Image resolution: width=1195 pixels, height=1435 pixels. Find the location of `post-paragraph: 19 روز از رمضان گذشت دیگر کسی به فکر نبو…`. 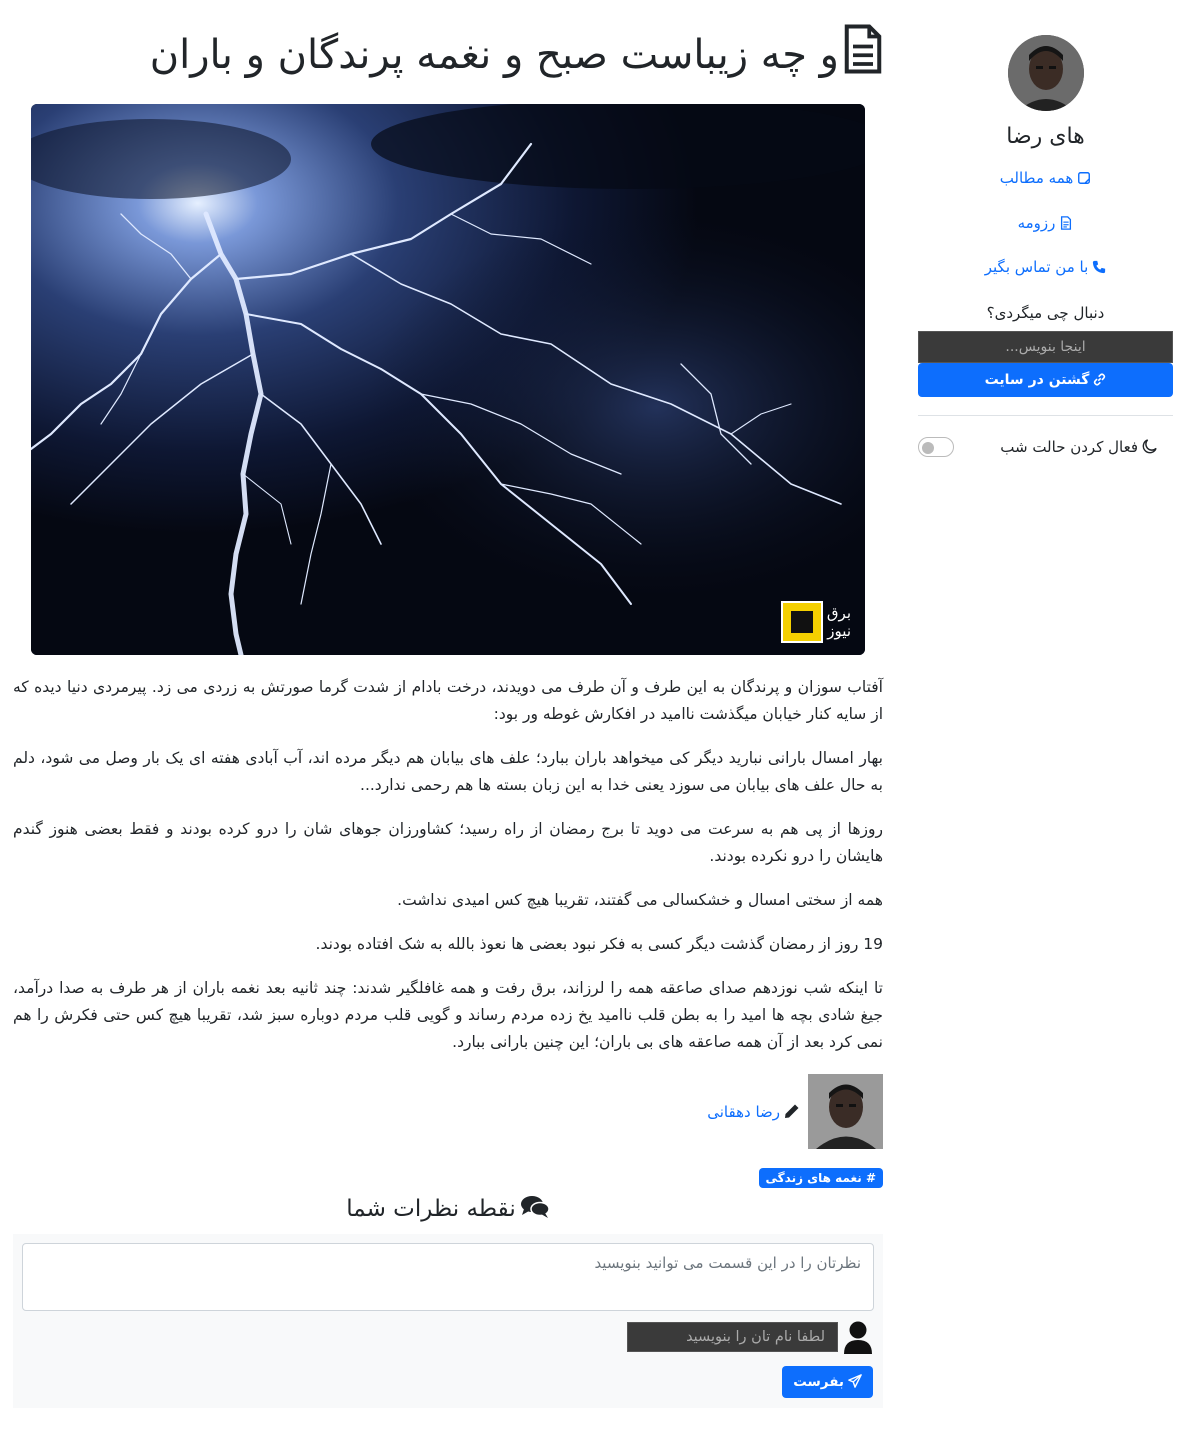

post-paragraph: 19 روز از رمضان گذشت دیگر کسی به فکر نبو… is located at coordinates (599, 944).